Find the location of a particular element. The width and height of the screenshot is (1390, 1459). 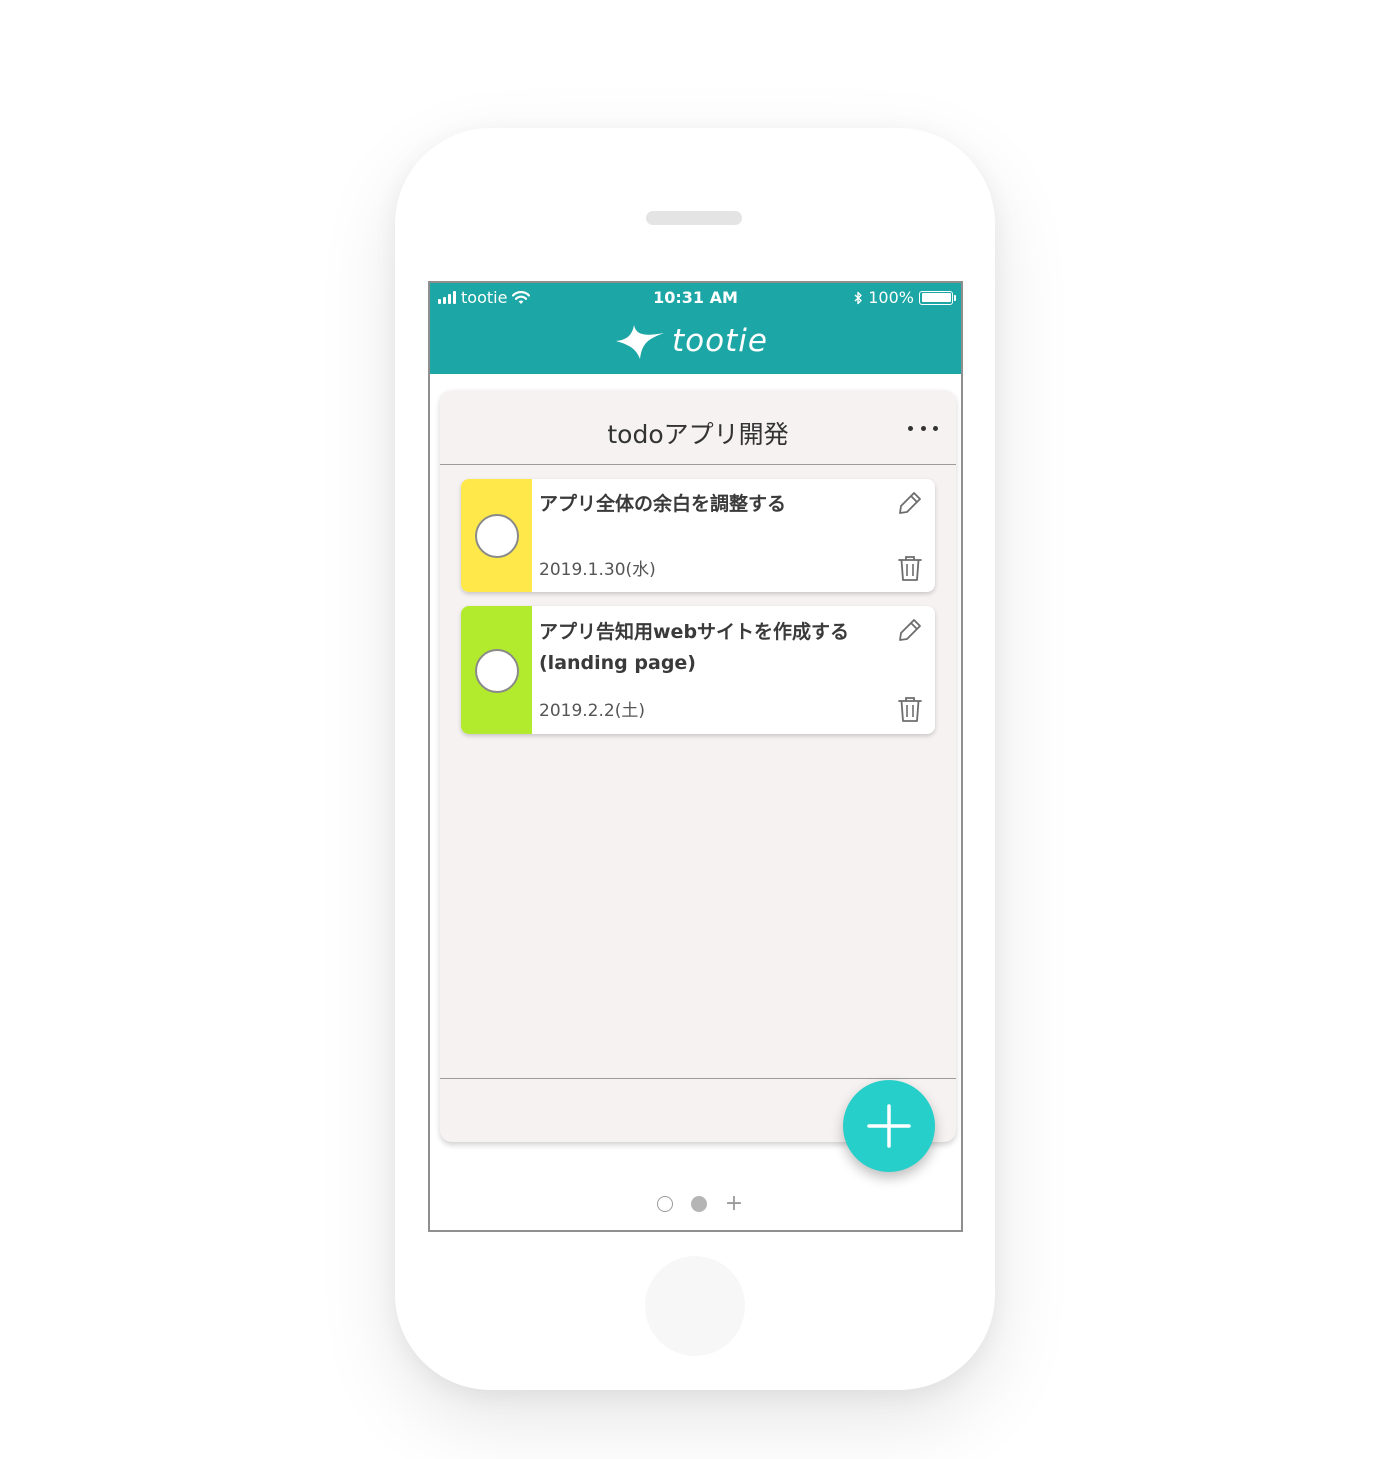

battery-percent: 100% is located at coordinates (891, 297).